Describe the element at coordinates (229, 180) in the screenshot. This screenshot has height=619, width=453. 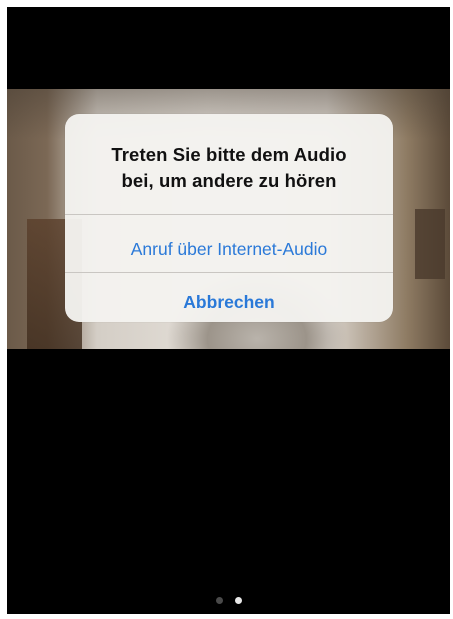
I see `dialog-title-line-2: bei, um andere zu hören` at that location.